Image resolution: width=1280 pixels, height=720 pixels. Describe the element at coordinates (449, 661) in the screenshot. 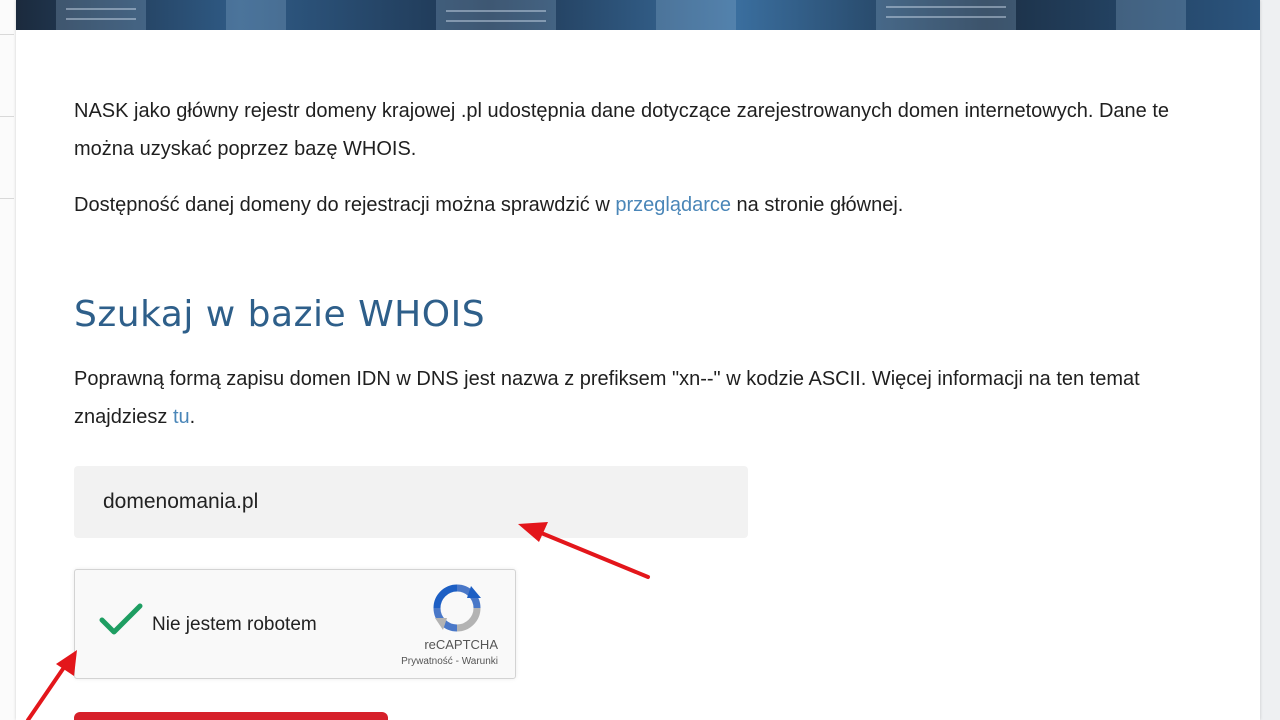

I see `recaptcha-terms-links: Prywatność - Warunki` at that location.